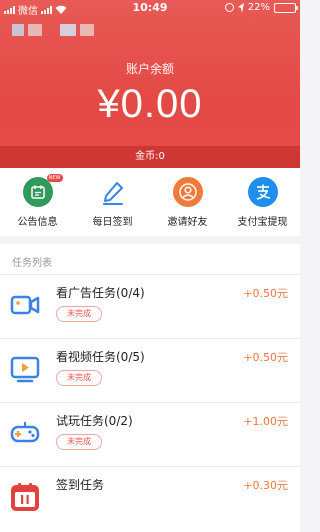 The image size is (320, 532). I want to click on quick-action-label: 公告信息, so click(37, 222).